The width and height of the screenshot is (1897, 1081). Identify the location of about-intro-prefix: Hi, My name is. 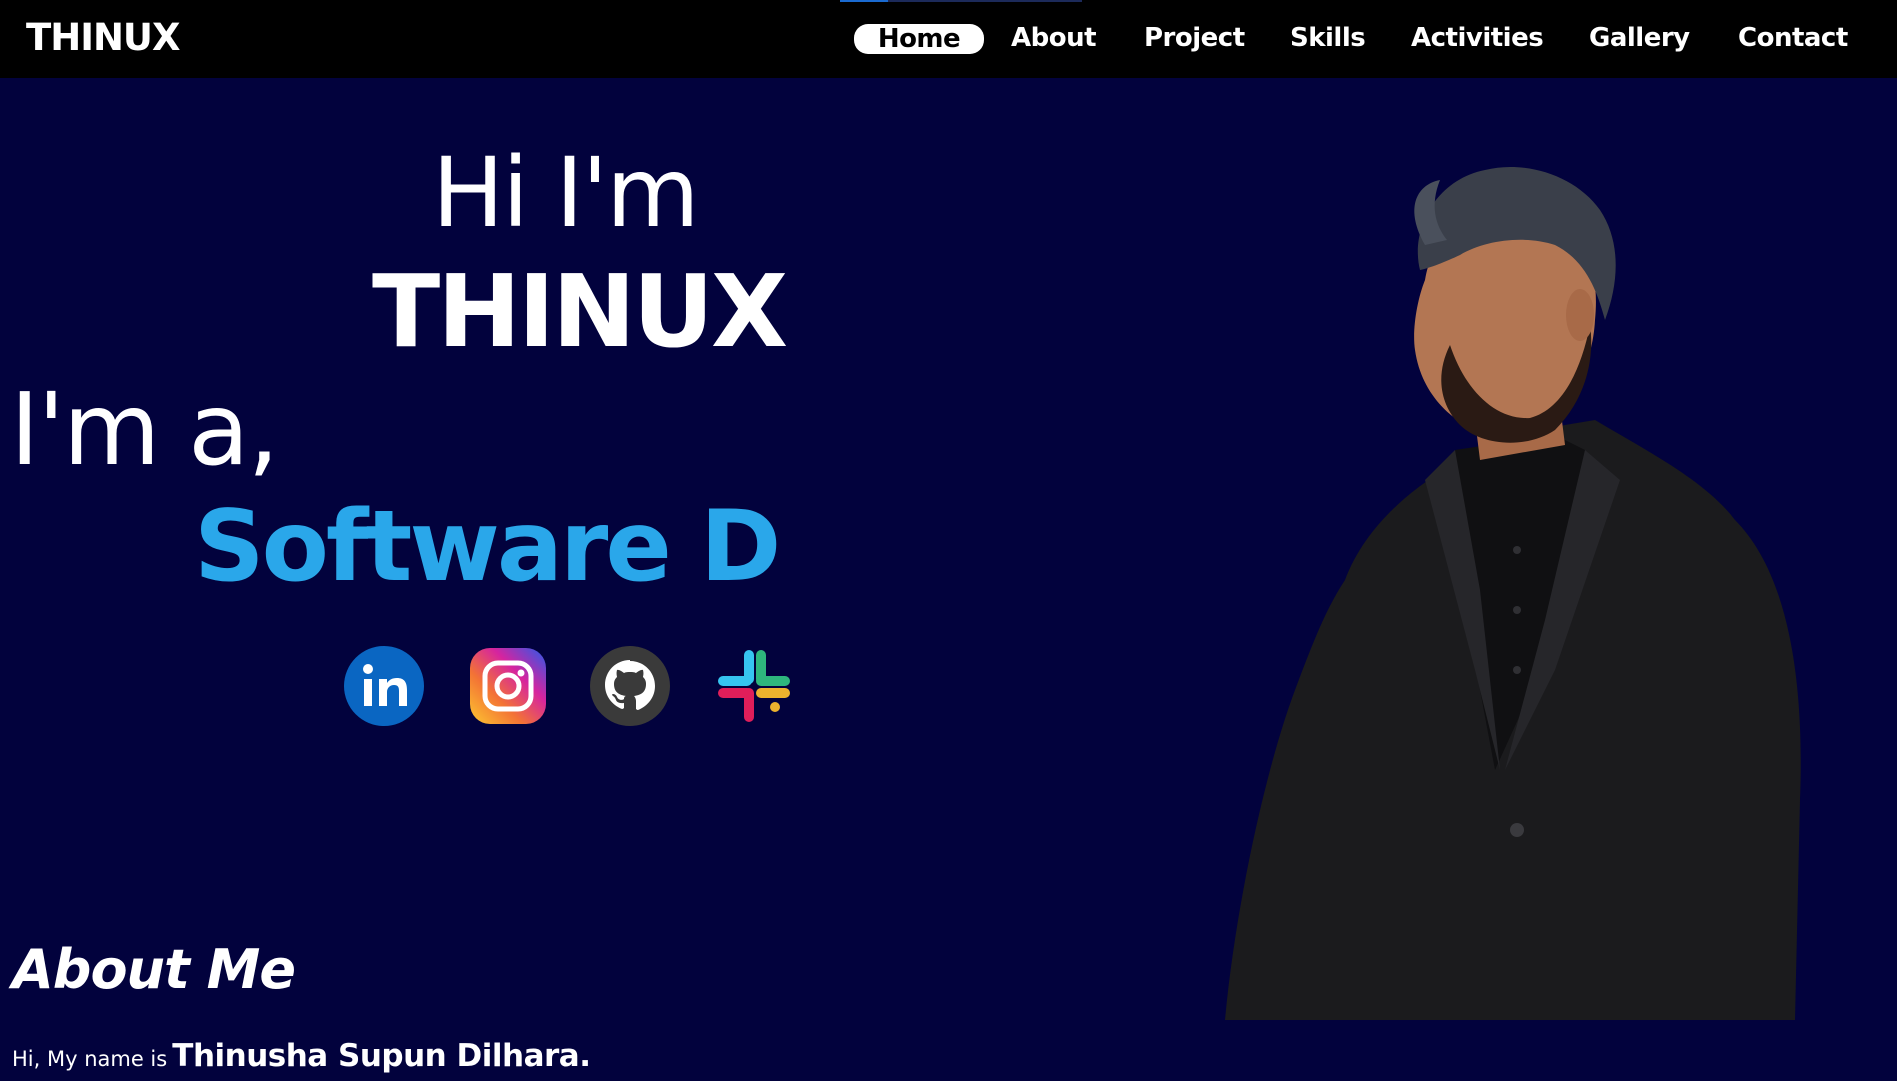
(90, 1059).